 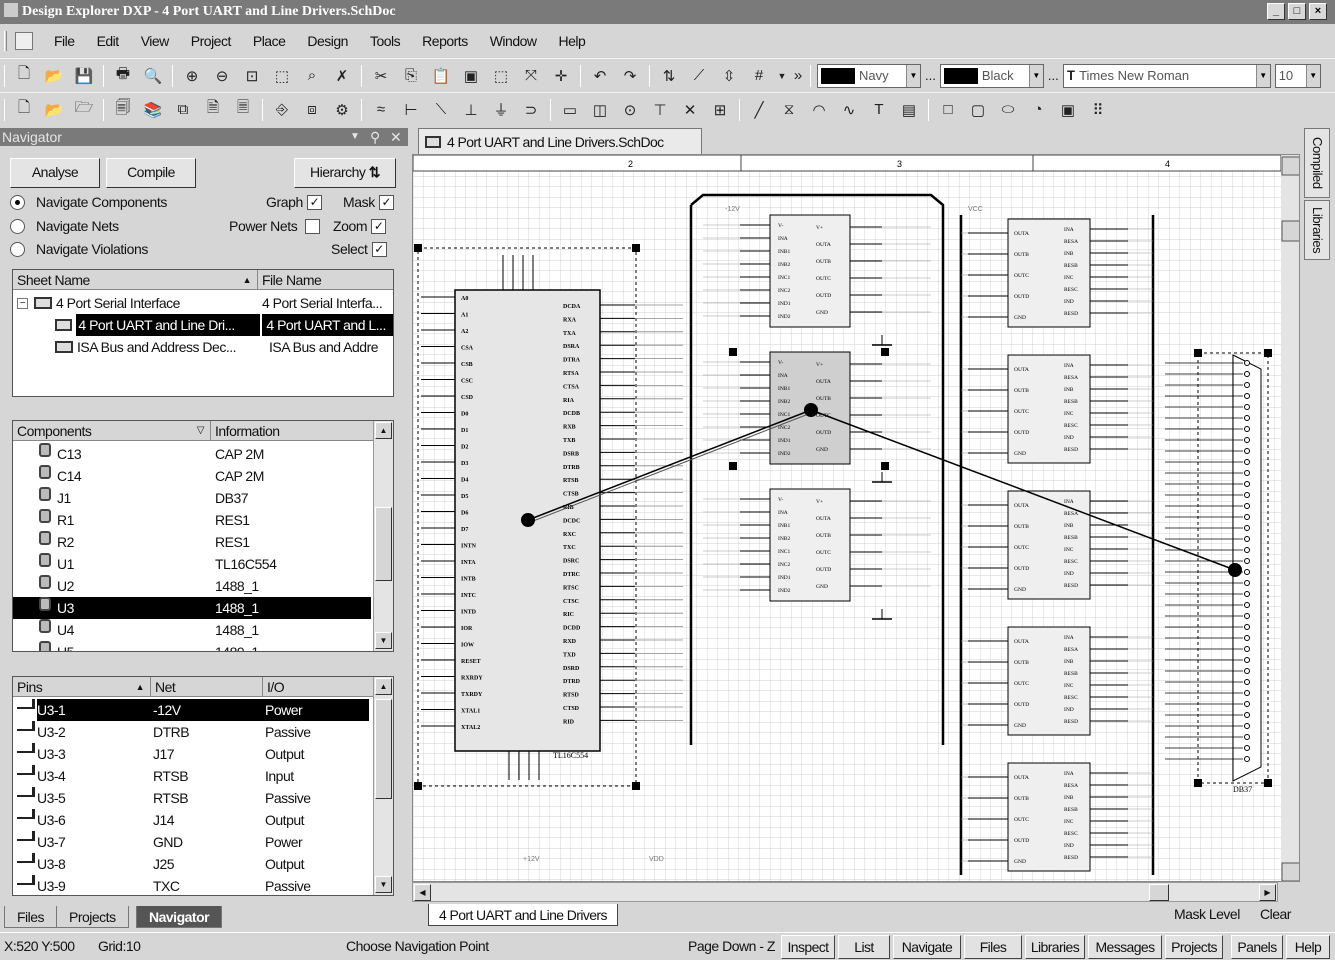 What do you see at coordinates (192, 646) in the screenshot?
I see `component-row: U5 1489_1` at bounding box center [192, 646].